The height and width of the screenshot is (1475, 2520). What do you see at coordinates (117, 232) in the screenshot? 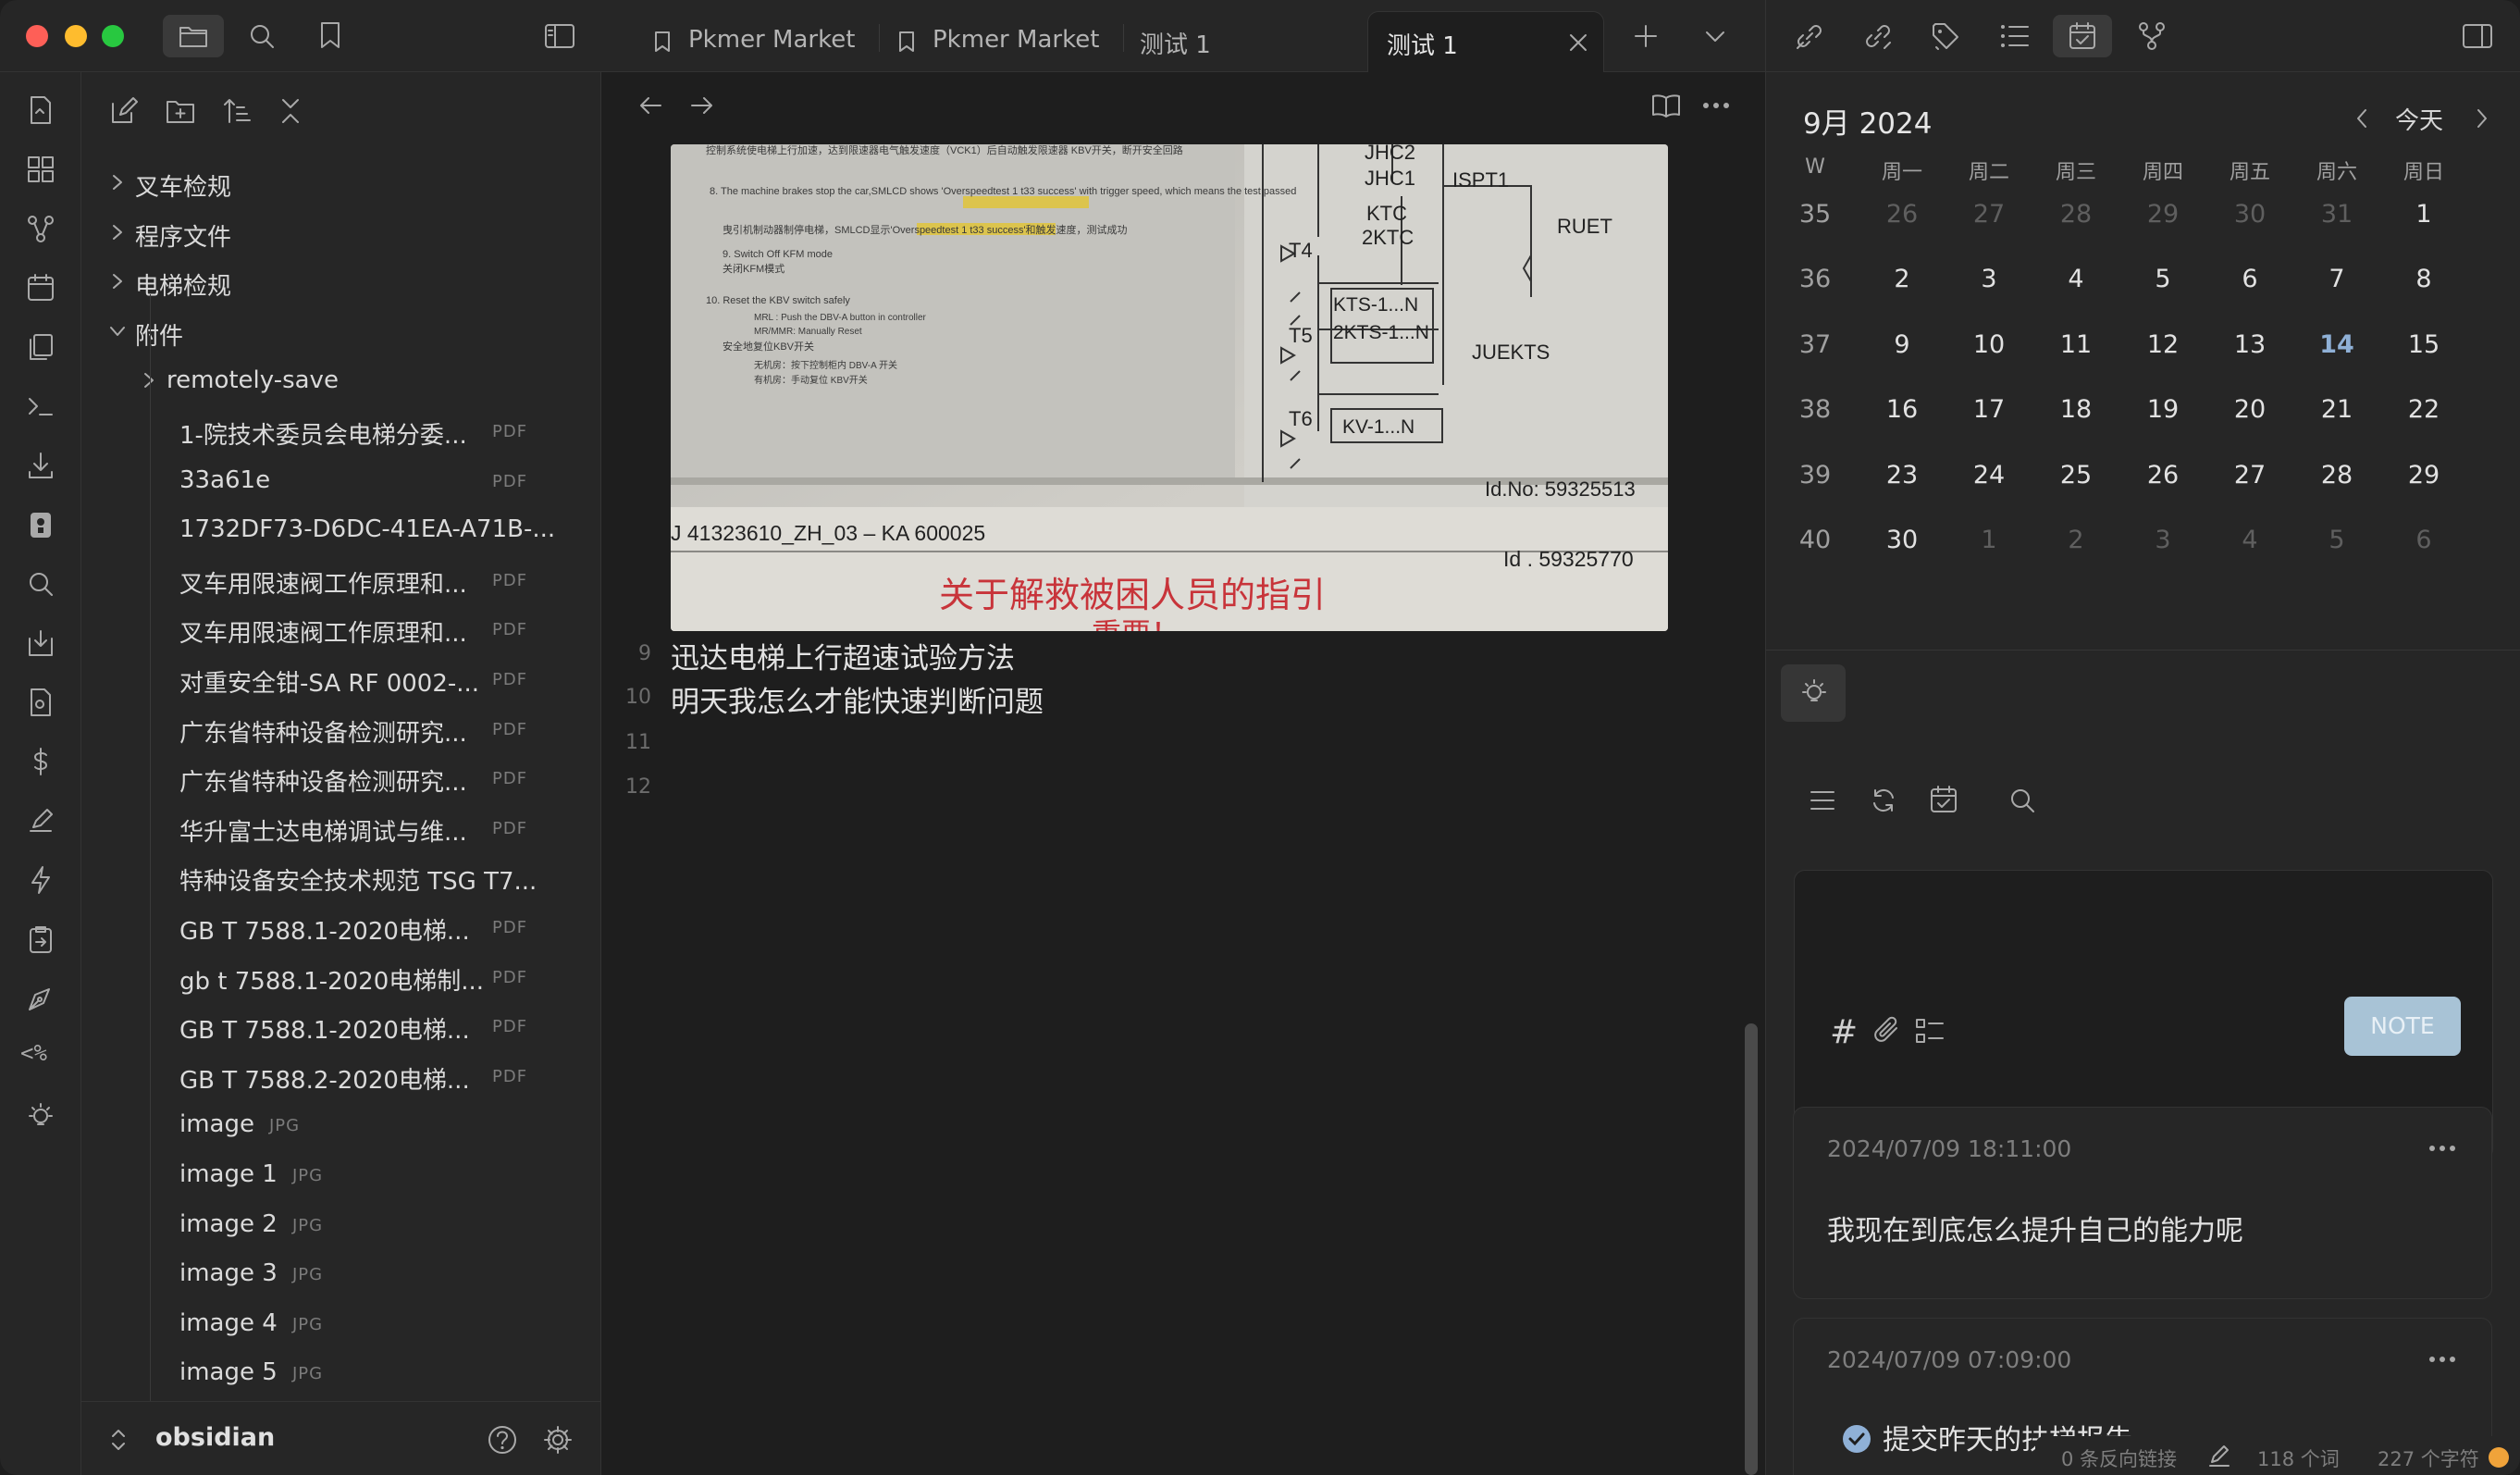
I see `chevron-right-icon` at bounding box center [117, 232].